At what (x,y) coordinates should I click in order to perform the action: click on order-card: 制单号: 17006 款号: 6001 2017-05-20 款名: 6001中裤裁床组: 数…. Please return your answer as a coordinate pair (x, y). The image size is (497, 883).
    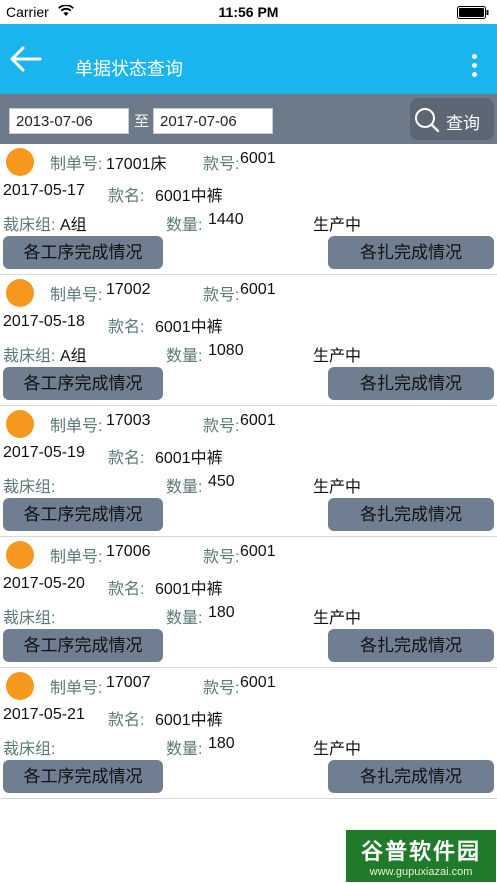
    Looking at the image, I should click on (248, 602).